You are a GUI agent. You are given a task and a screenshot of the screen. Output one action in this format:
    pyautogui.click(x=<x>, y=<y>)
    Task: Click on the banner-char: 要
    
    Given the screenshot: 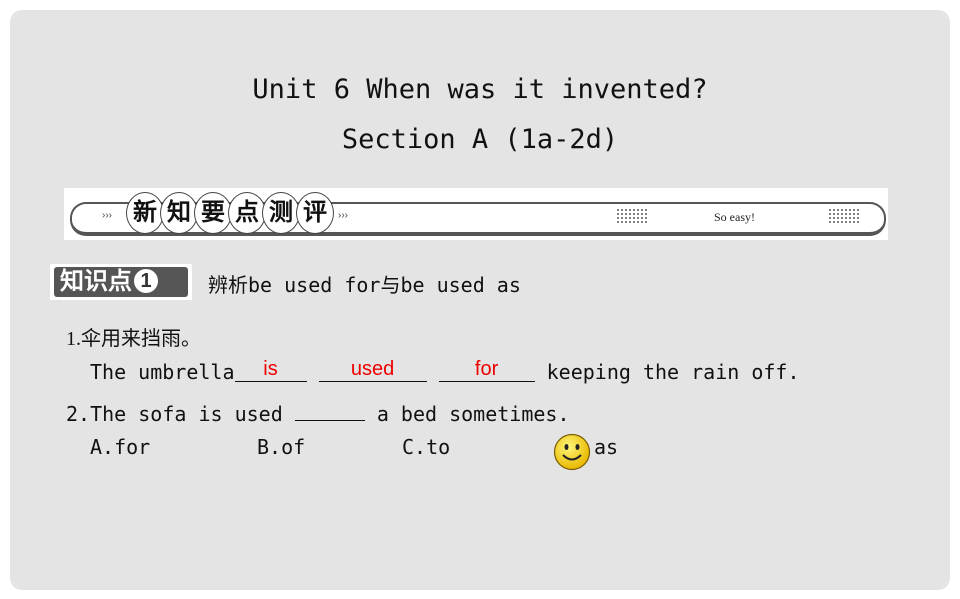 What is the action you would take?
    pyautogui.click(x=213, y=213)
    